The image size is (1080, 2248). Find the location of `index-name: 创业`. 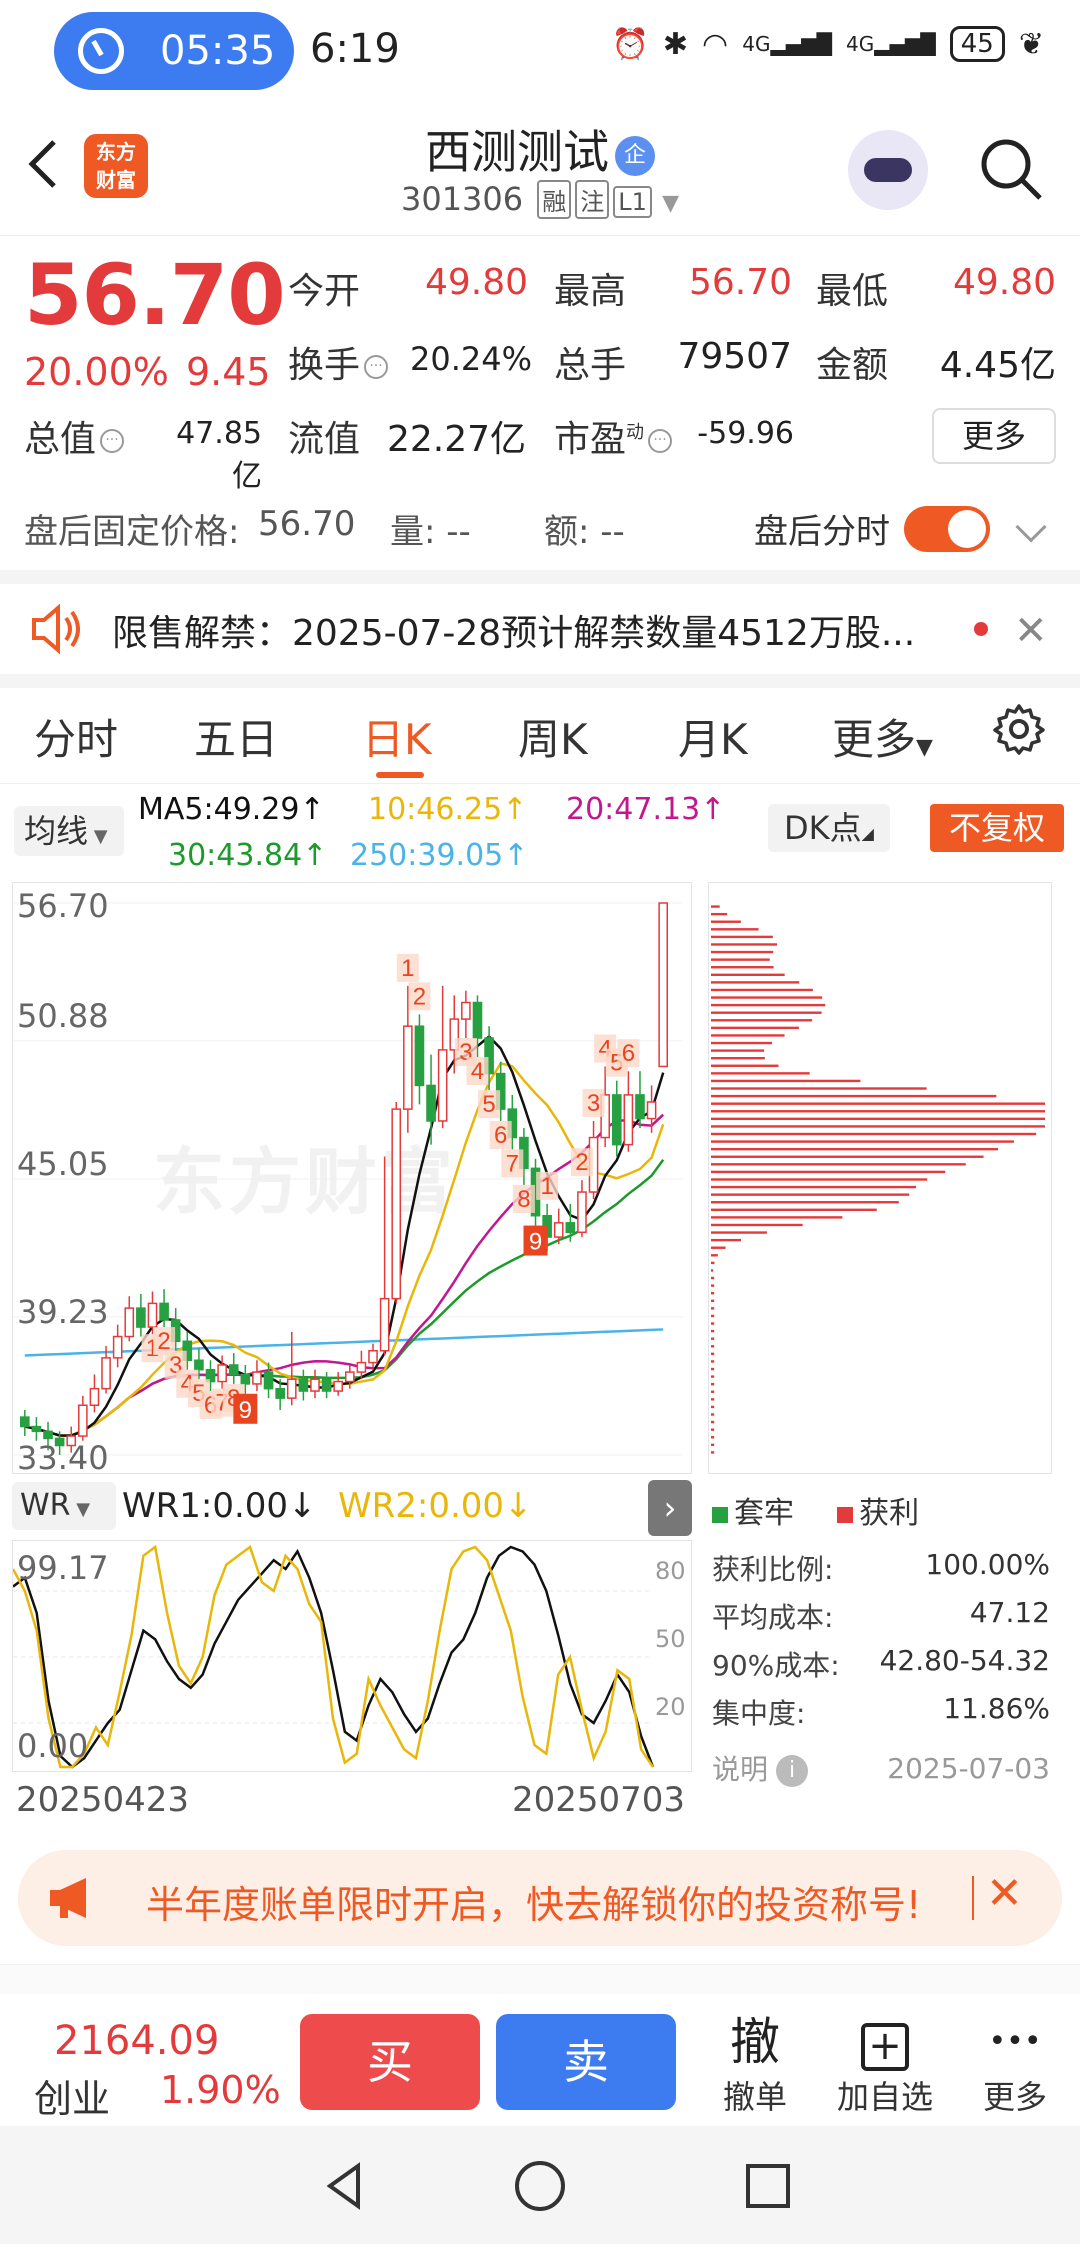

index-name: 创业 is located at coordinates (72, 2095).